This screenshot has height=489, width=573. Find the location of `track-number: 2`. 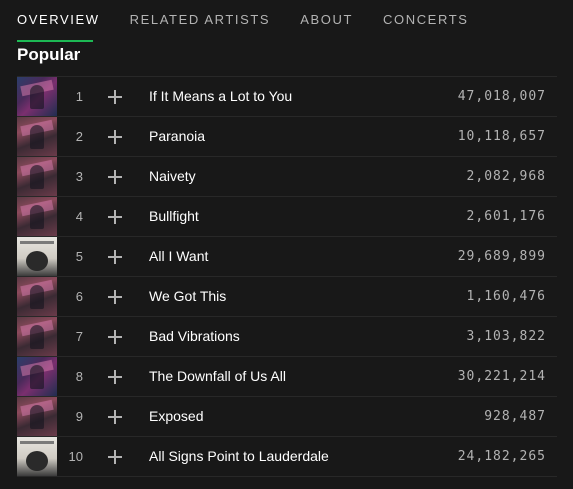

track-number: 2 is located at coordinates (79, 136).